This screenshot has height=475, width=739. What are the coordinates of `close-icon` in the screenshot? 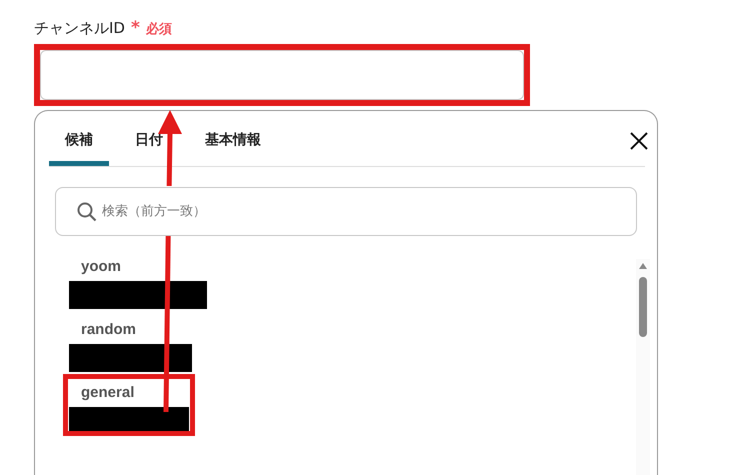 It's located at (639, 141).